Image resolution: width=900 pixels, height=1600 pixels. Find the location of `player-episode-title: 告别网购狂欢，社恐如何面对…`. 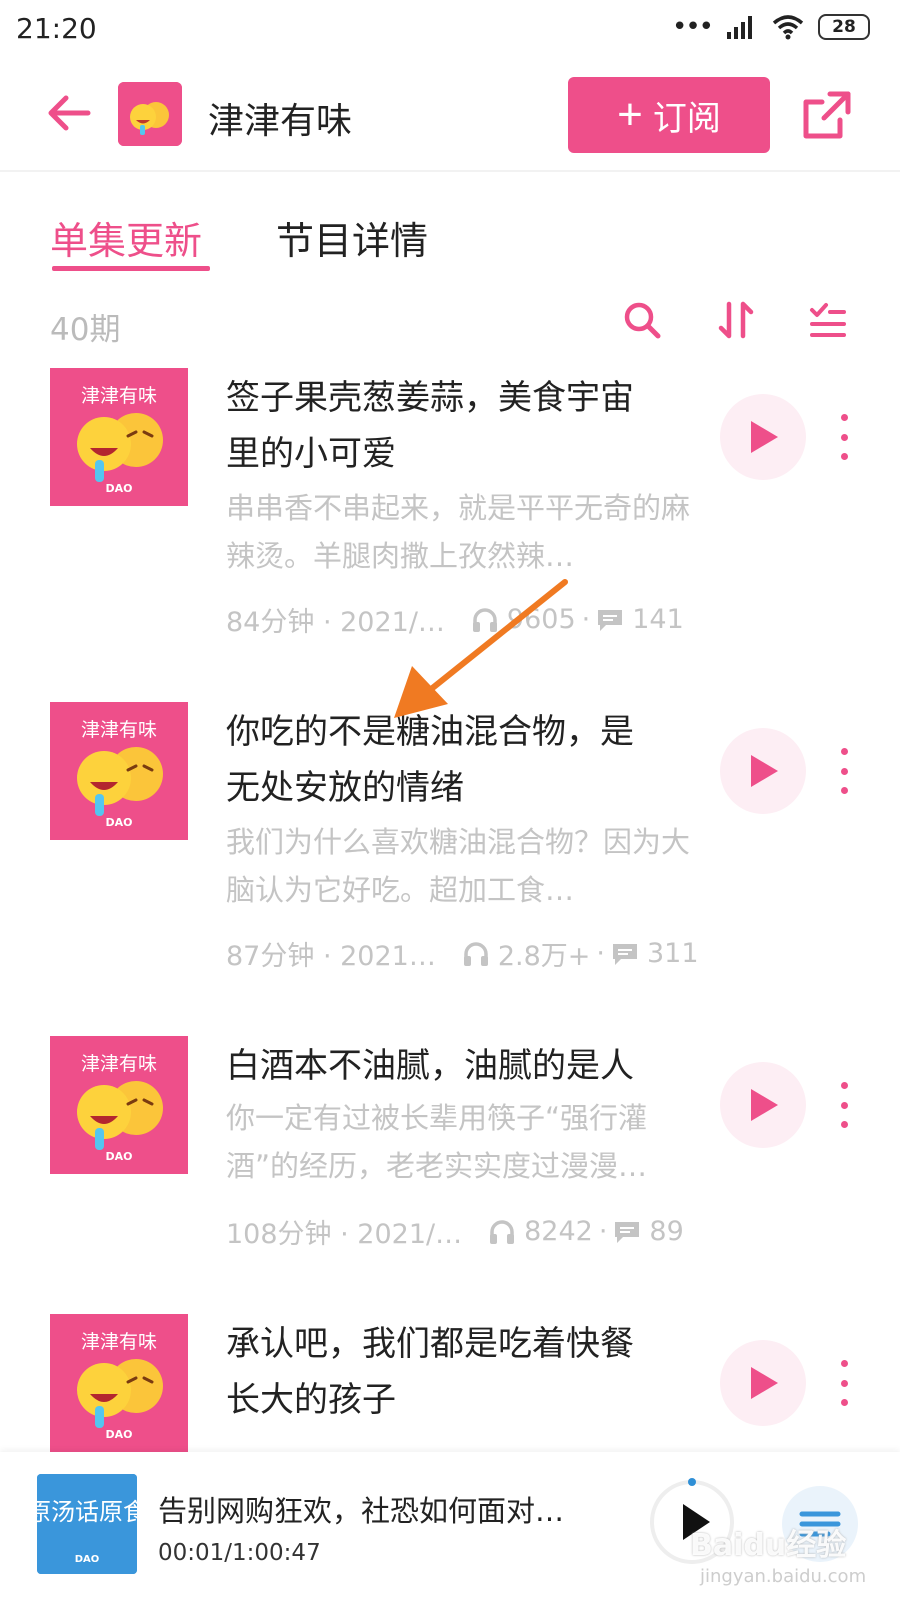

player-episode-title: 告别网购狂欢，社恐如何面对… is located at coordinates (361, 1511).